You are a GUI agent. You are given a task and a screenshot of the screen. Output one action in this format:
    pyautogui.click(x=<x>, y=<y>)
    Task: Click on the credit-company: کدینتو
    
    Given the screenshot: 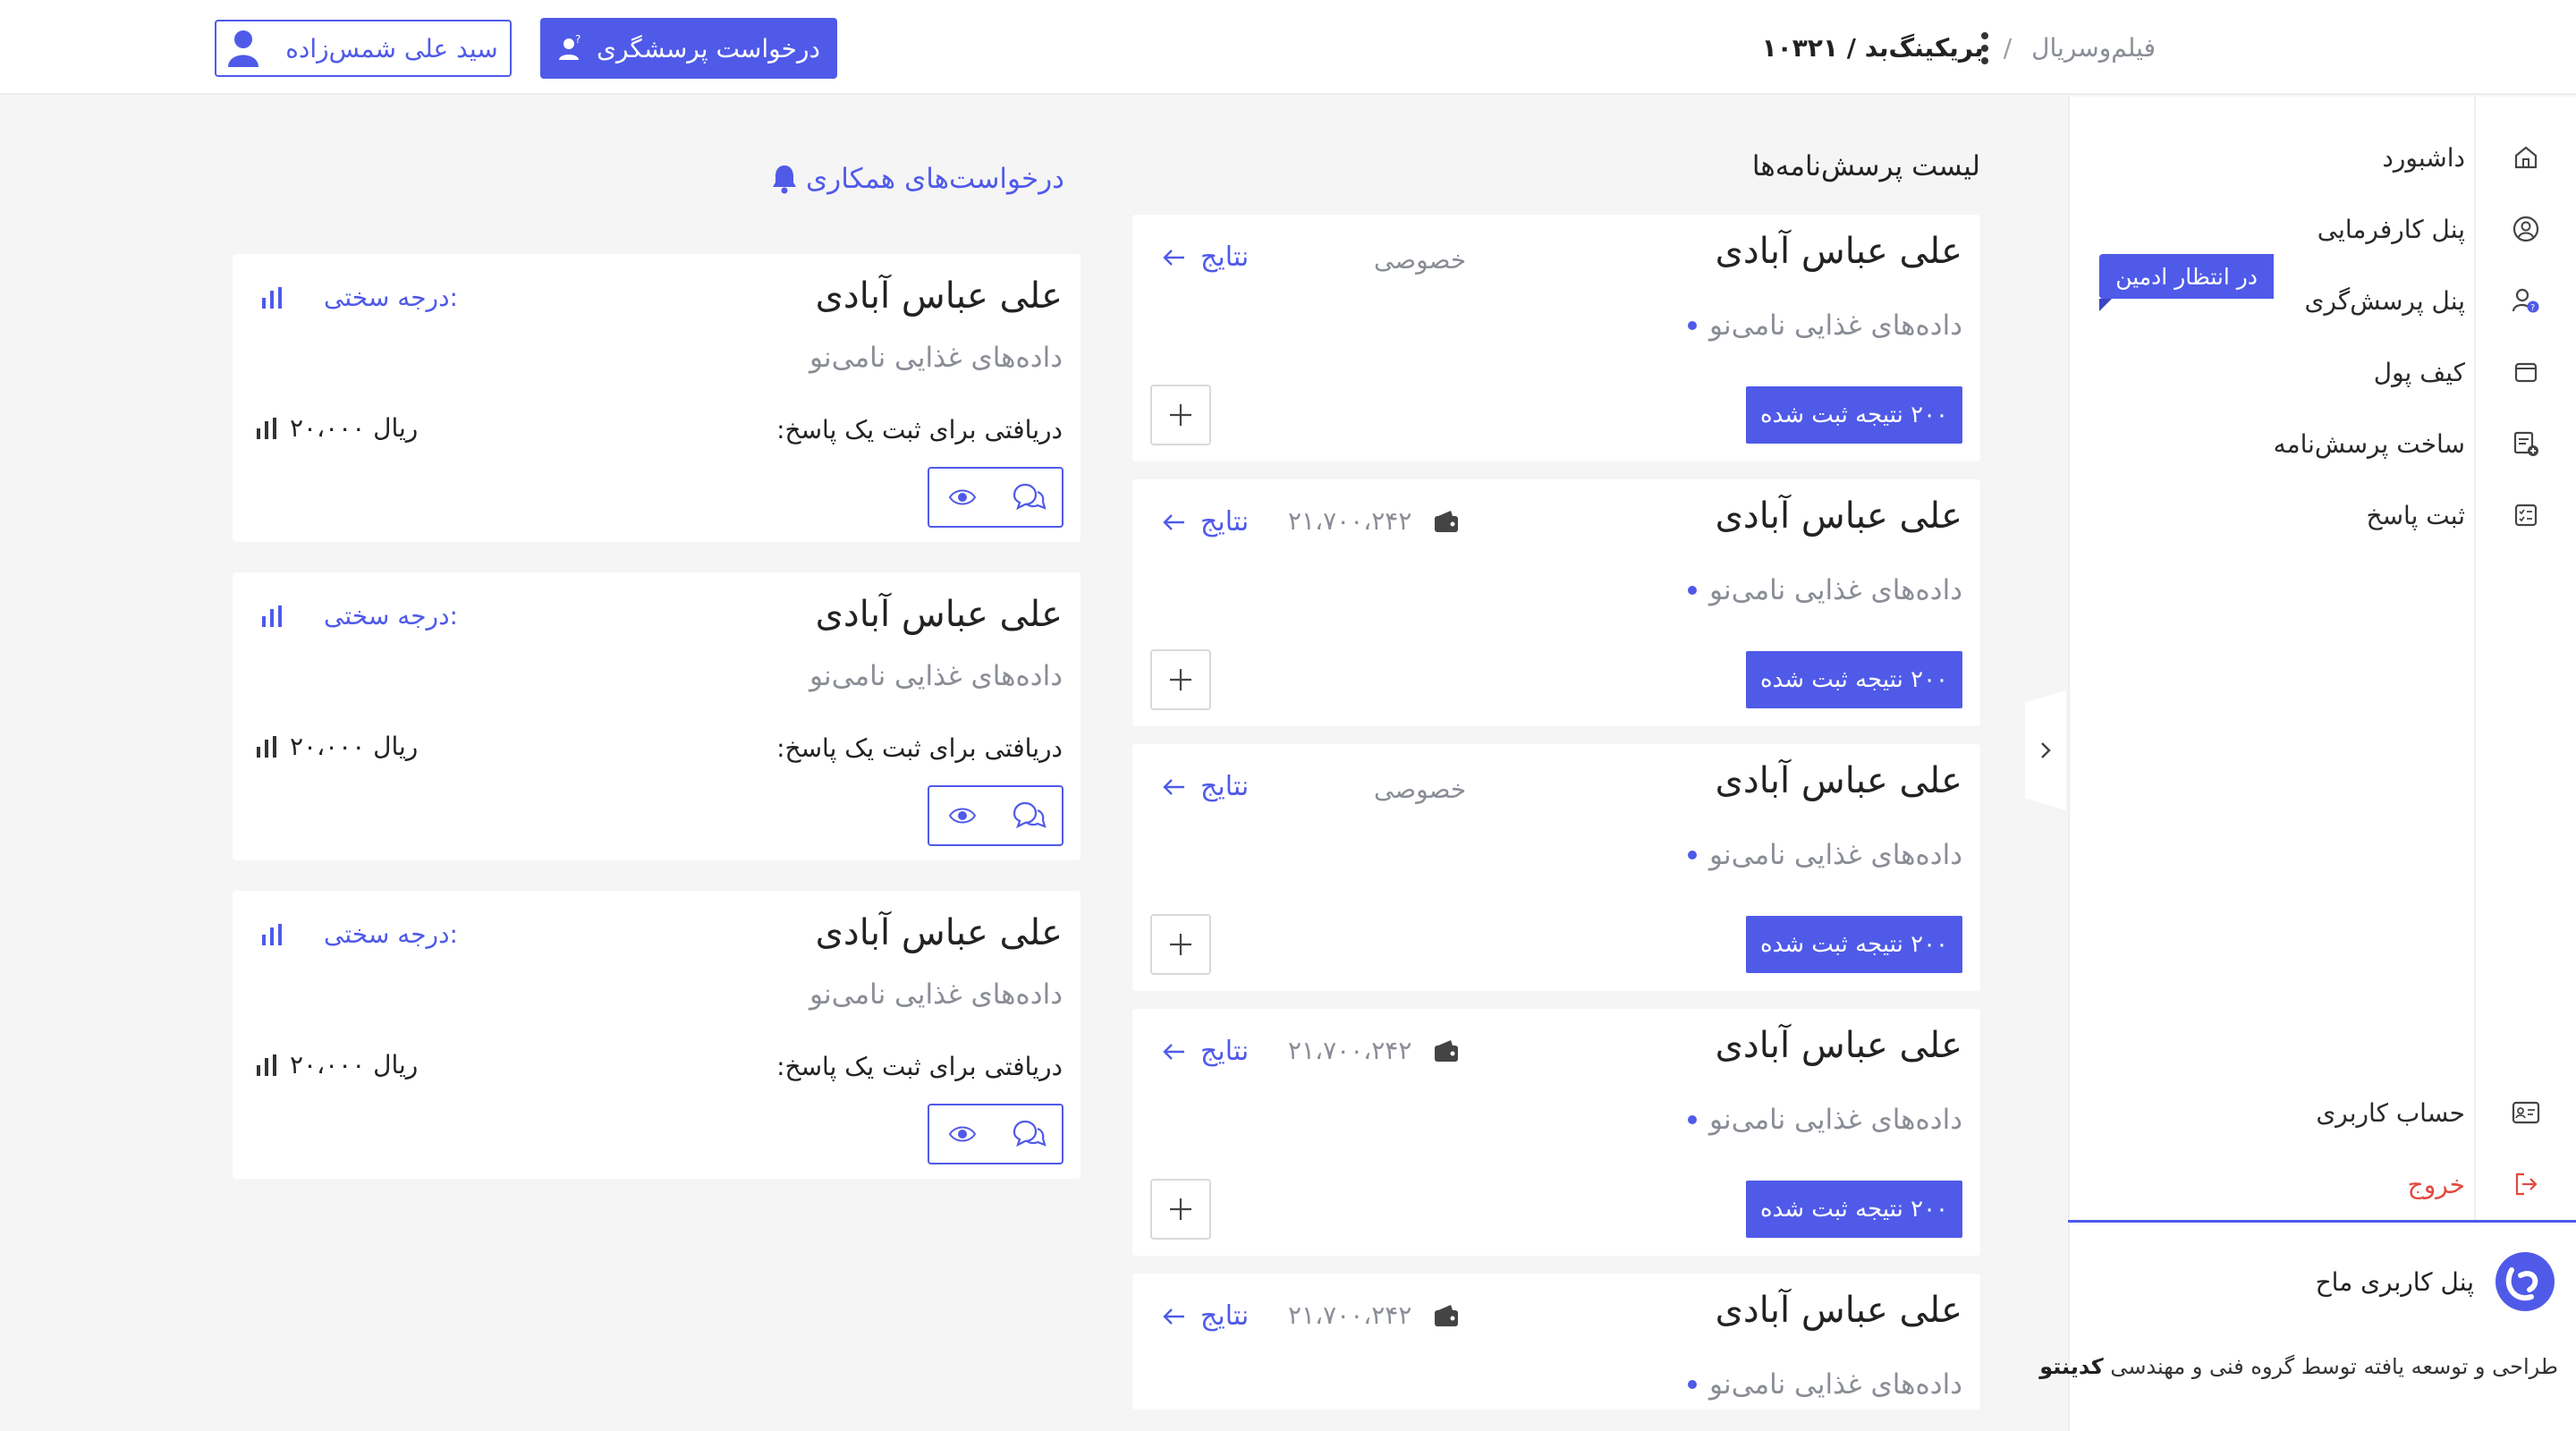 What is the action you would take?
    pyautogui.click(x=2071, y=1366)
    